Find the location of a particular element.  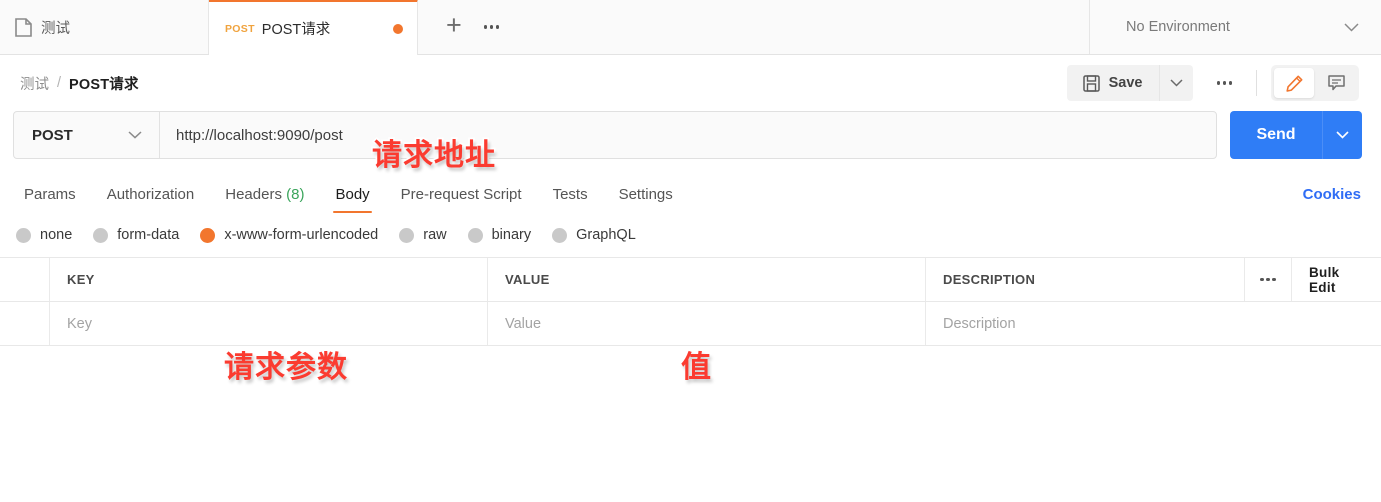

request-tab-post: POST POST请求 is located at coordinates (313, 27).